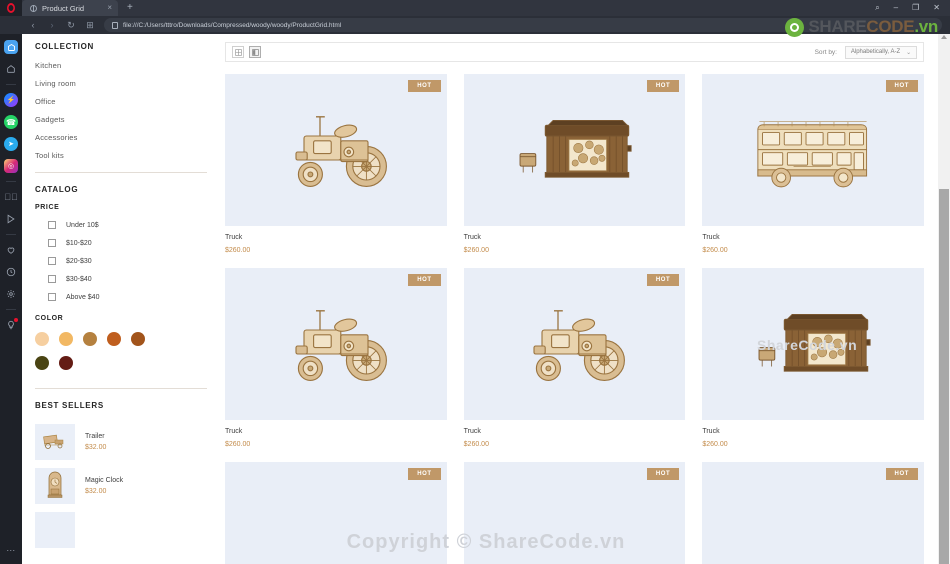 The image size is (950, 564). I want to click on tab-overview-icon: ⊞, so click(90, 25).